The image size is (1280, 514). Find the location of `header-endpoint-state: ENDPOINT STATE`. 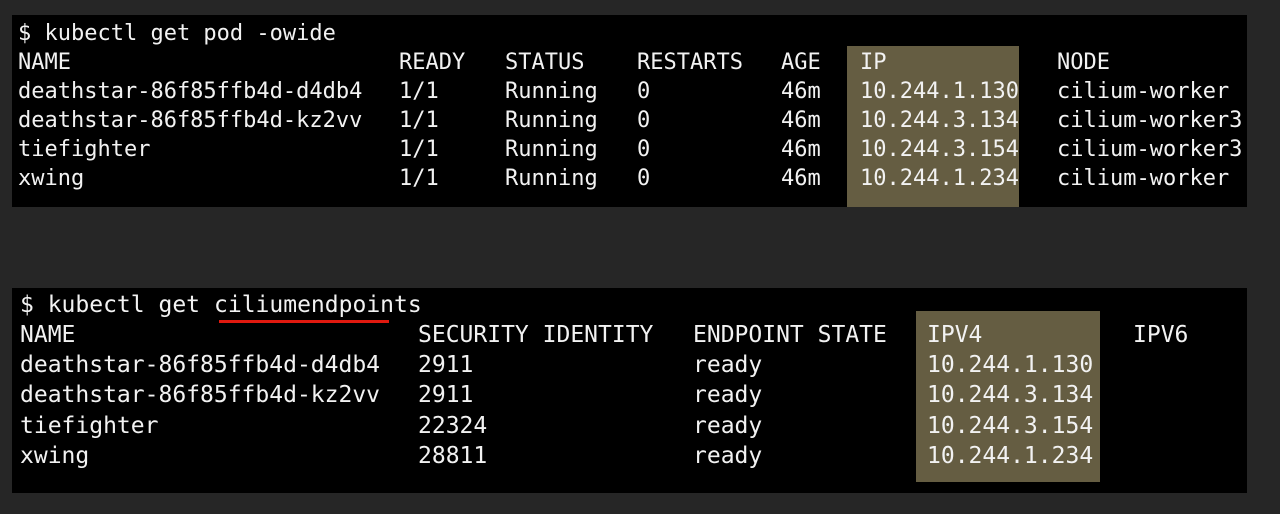

header-endpoint-state: ENDPOINT STATE is located at coordinates (790, 335).